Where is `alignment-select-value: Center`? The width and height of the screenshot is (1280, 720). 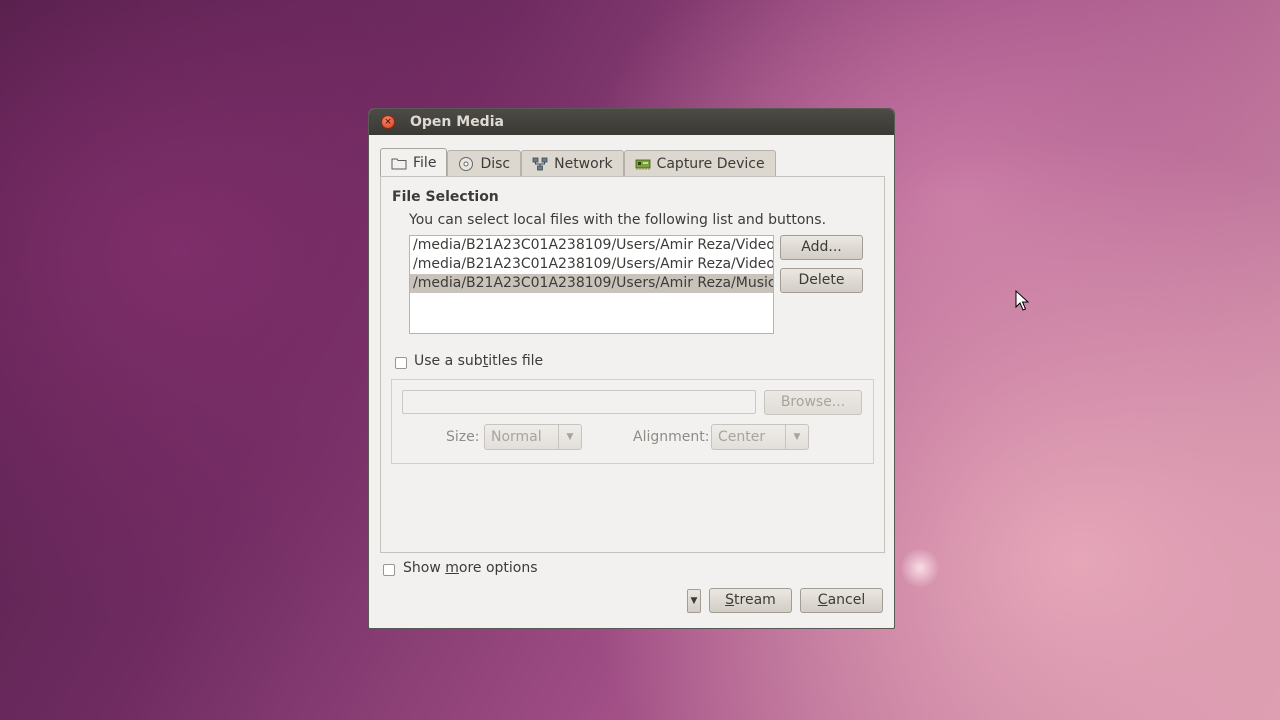
alignment-select-value: Center is located at coordinates (742, 437).